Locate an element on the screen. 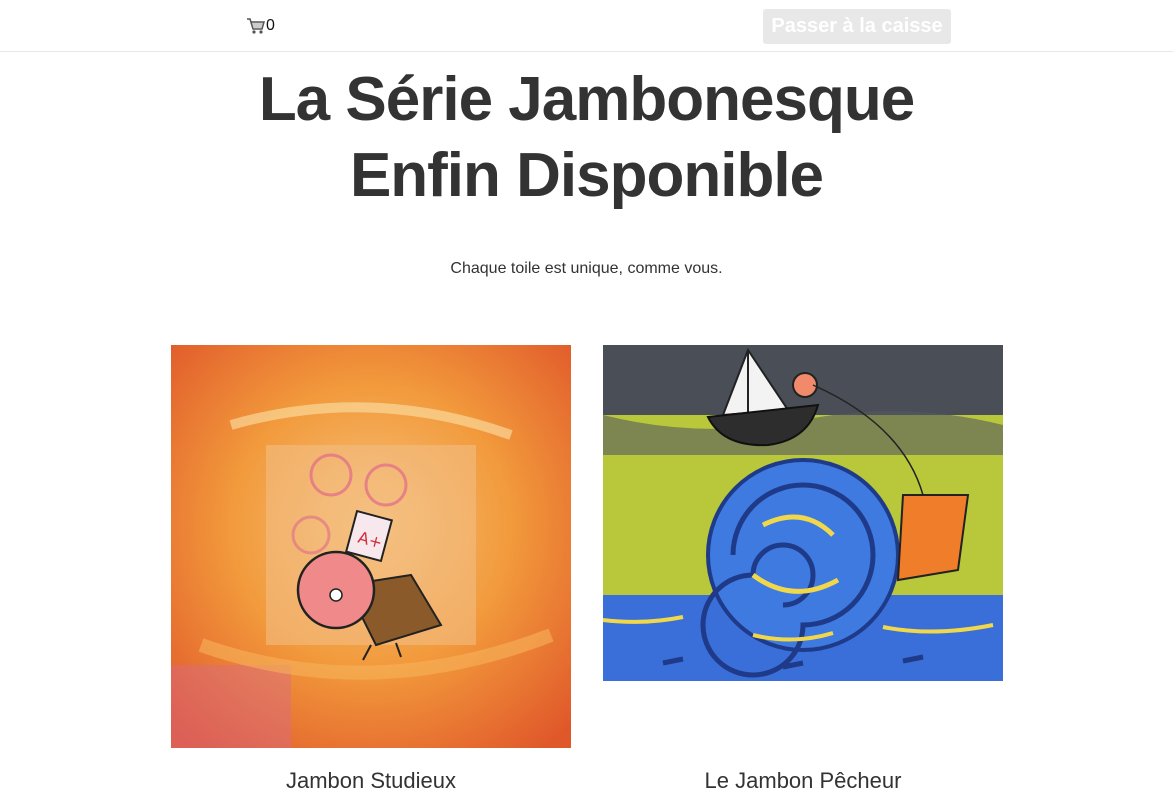 The height and width of the screenshot is (794, 1173). product-title: Le Jambon Pêcheur is located at coordinates (803, 781).